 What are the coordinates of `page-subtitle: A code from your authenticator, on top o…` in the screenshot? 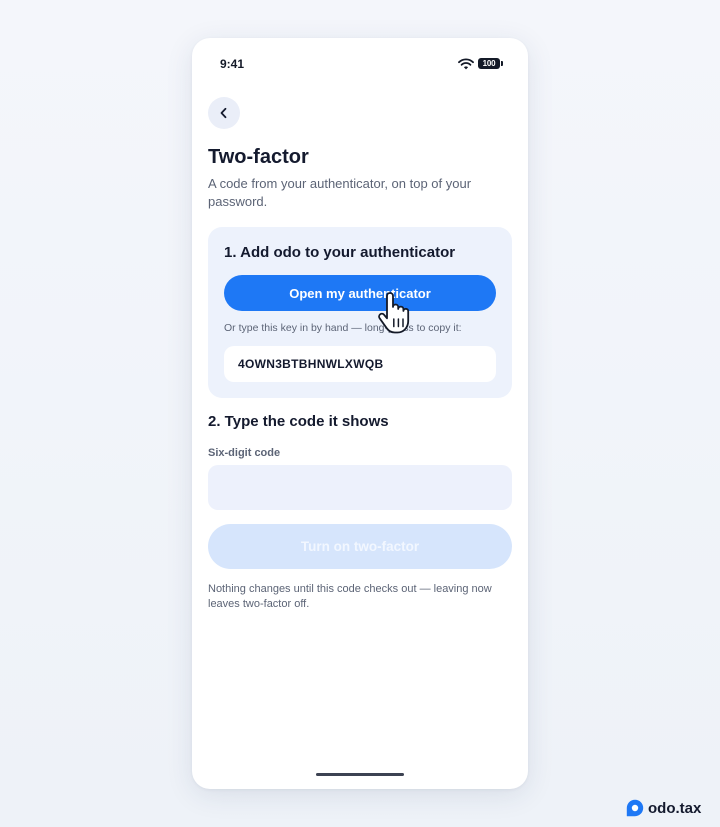 It's located at (340, 192).